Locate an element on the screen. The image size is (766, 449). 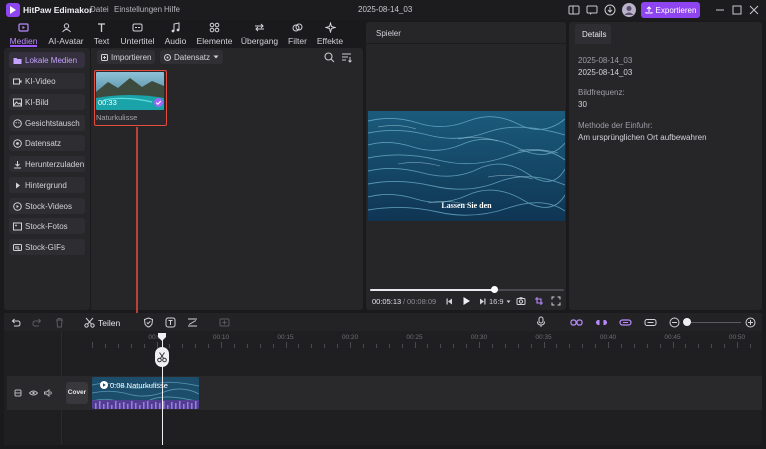
sidebar-item-background: Hintergrund is located at coordinates (47, 185).